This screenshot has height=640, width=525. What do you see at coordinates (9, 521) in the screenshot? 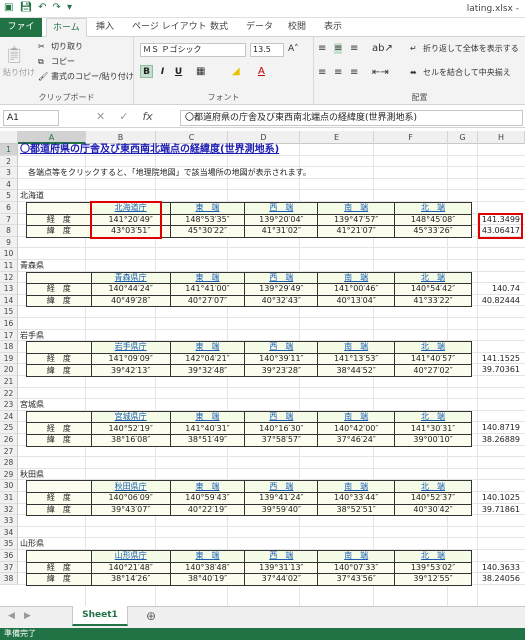
I see `row-header-33: 33` at bounding box center [9, 521].